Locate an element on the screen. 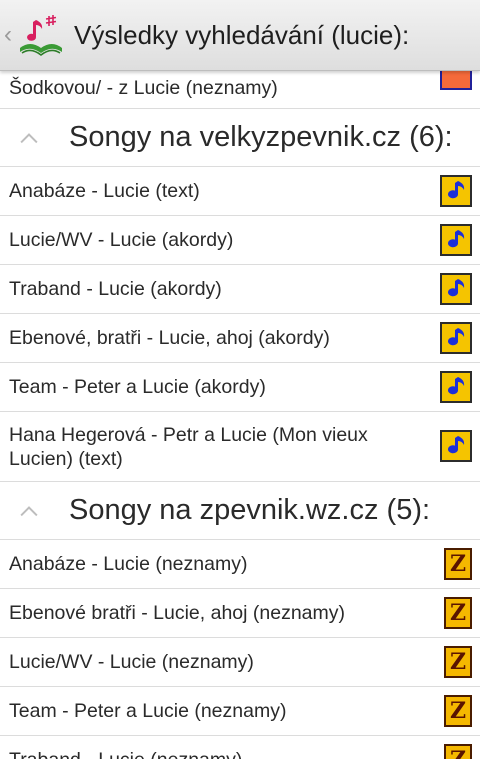 The image size is (480, 759). section-title: Songy na zpevnik.wz.cz (5): is located at coordinates (250, 510).